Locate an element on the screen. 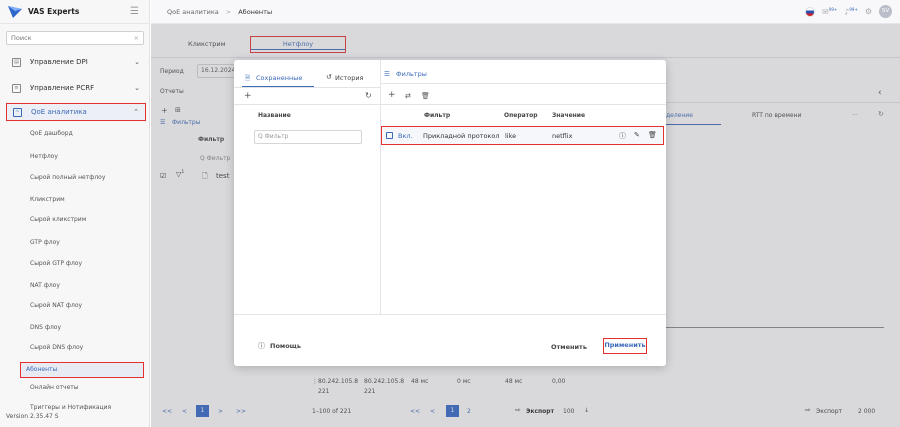 The height and width of the screenshot is (427, 900). sync-icon: ⇄ is located at coordinates (408, 96).